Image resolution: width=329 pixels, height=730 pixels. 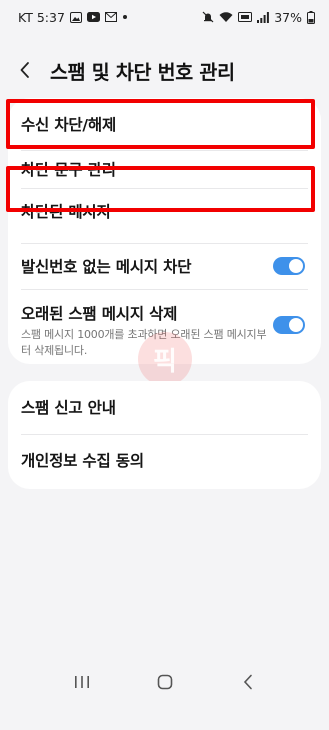 I want to click on delete-old-spam-label: 오래된 스팸 메시지 삭제, so click(x=99, y=314).